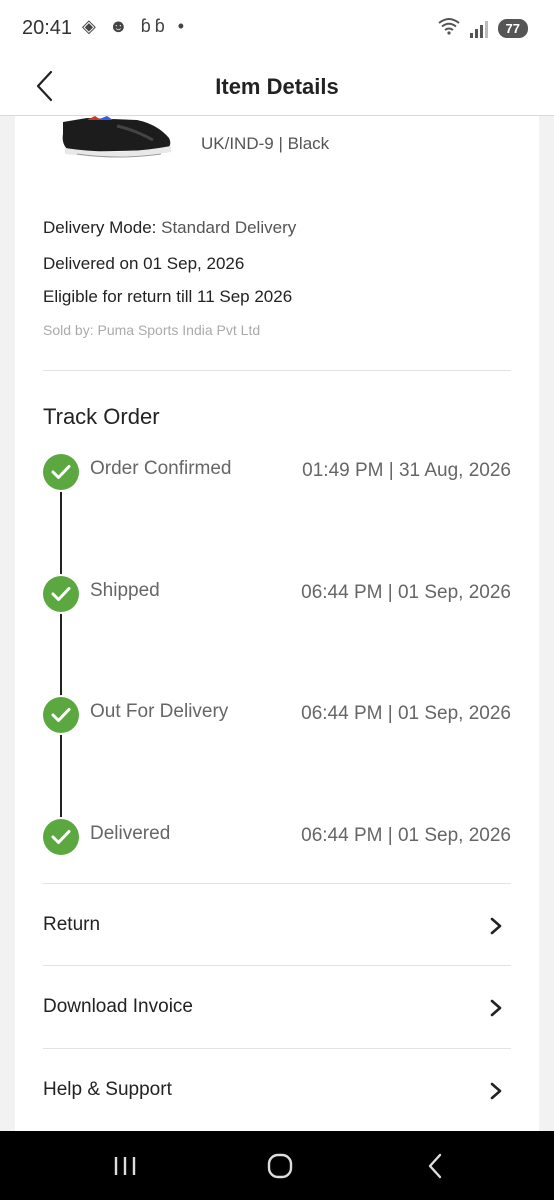  I want to click on app-header: Item Details, so click(277, 87).